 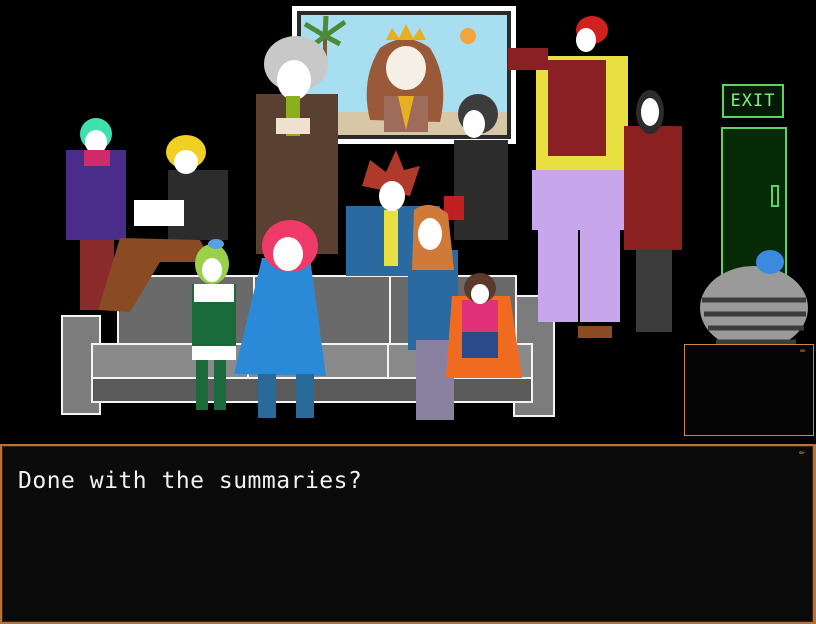 I want to click on dialogue-text: Done with the summaries?, so click(x=190, y=481).